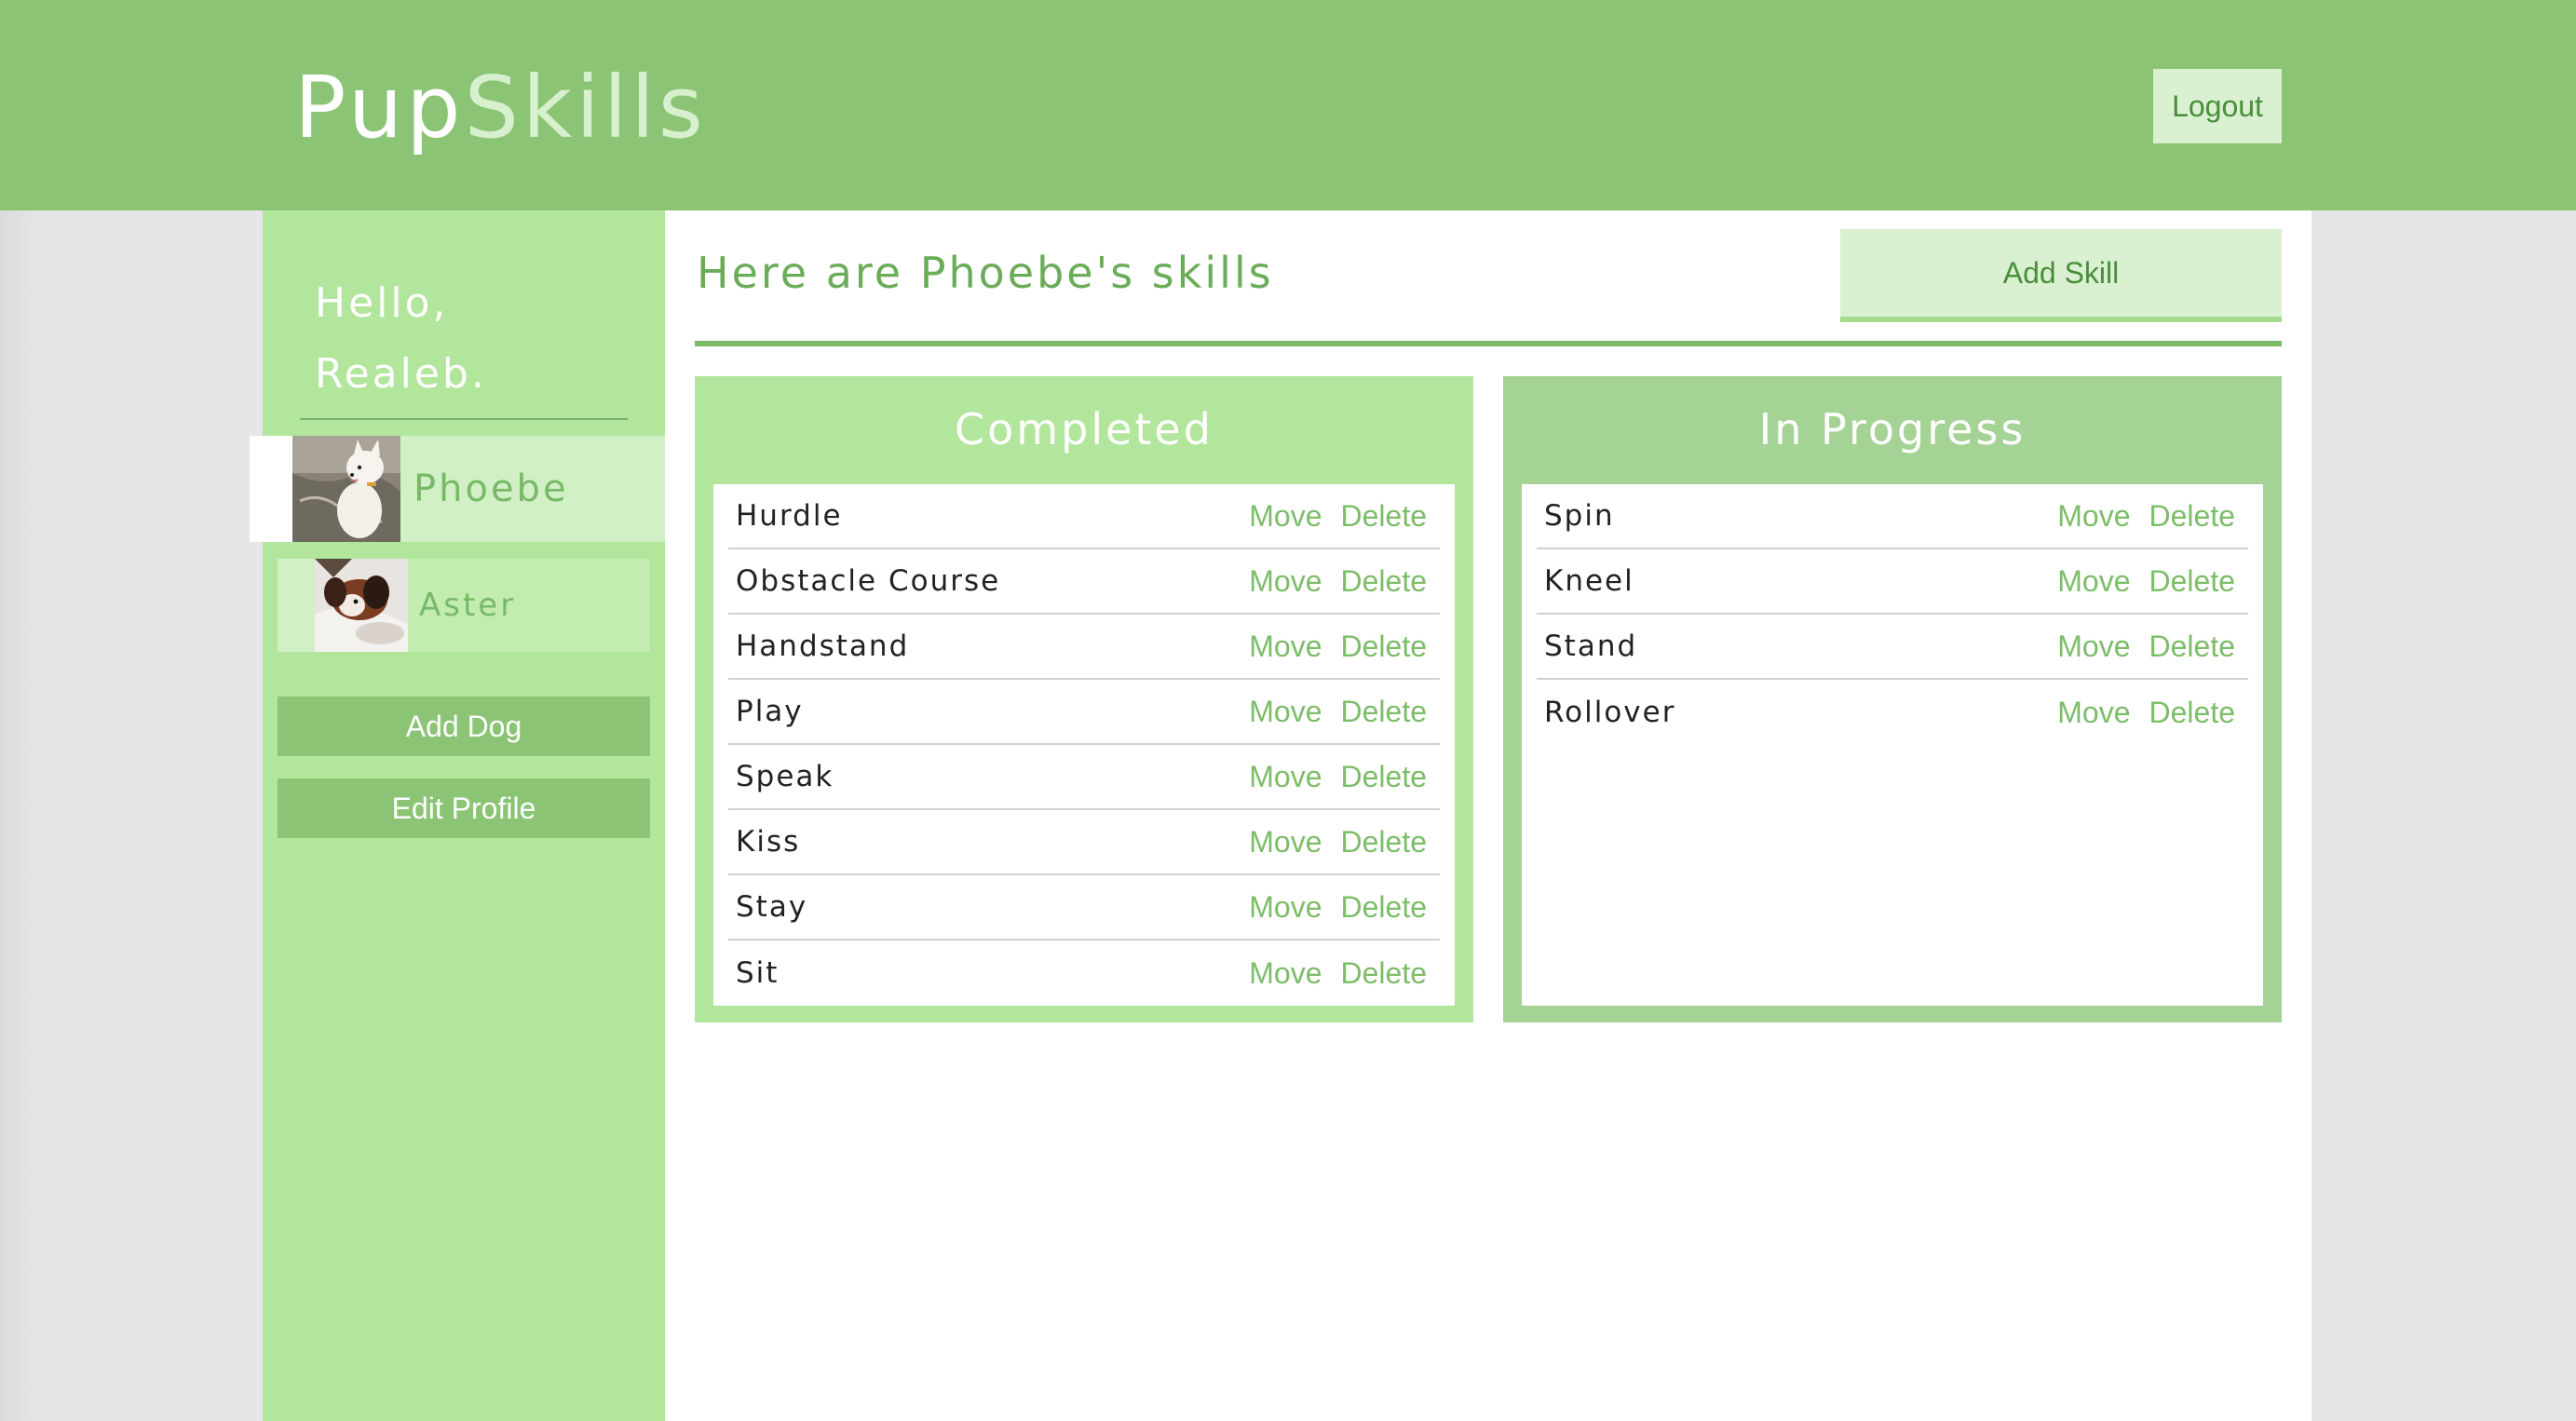 The image size is (2576, 1421). What do you see at coordinates (271, 489) in the screenshot?
I see `selected-indicator` at bounding box center [271, 489].